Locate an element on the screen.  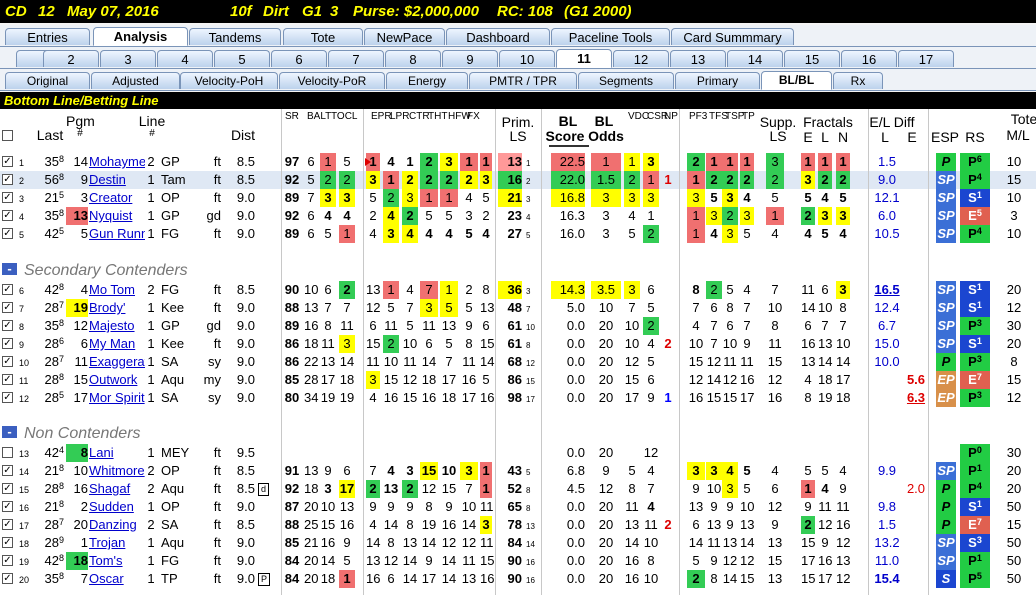
horse-name-link: Lani is located at coordinates (117, 453).